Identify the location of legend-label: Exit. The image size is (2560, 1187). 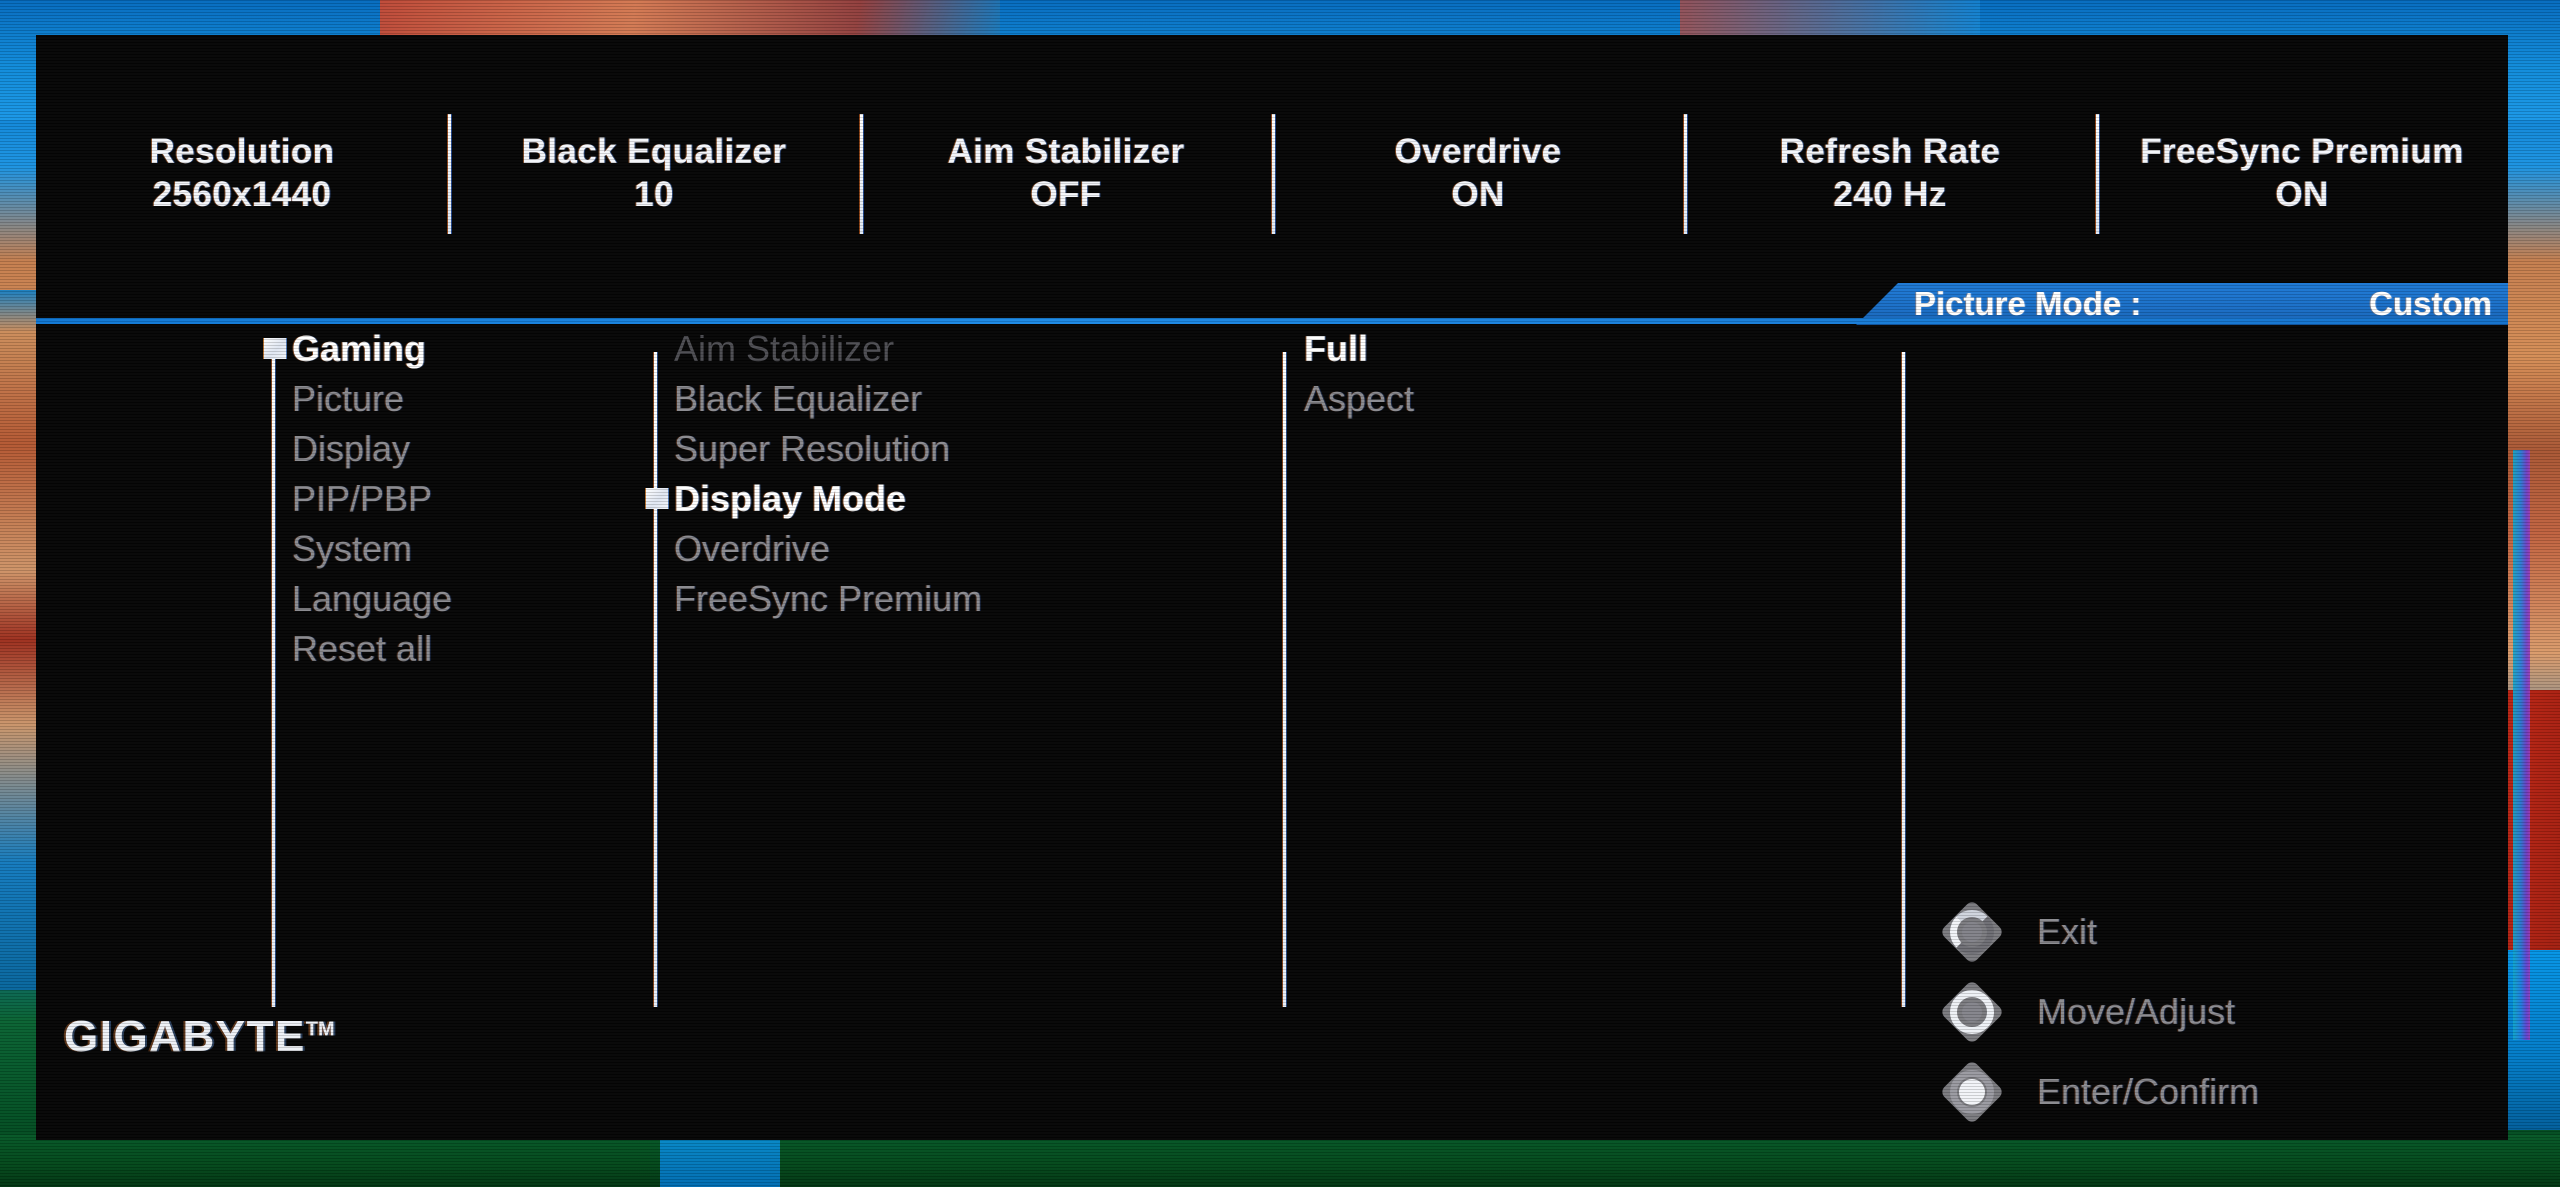
(2067, 931).